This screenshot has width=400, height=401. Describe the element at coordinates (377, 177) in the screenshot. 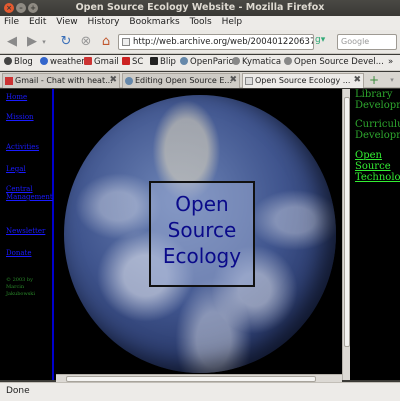

I see `right-link-technology: Technolo` at that location.